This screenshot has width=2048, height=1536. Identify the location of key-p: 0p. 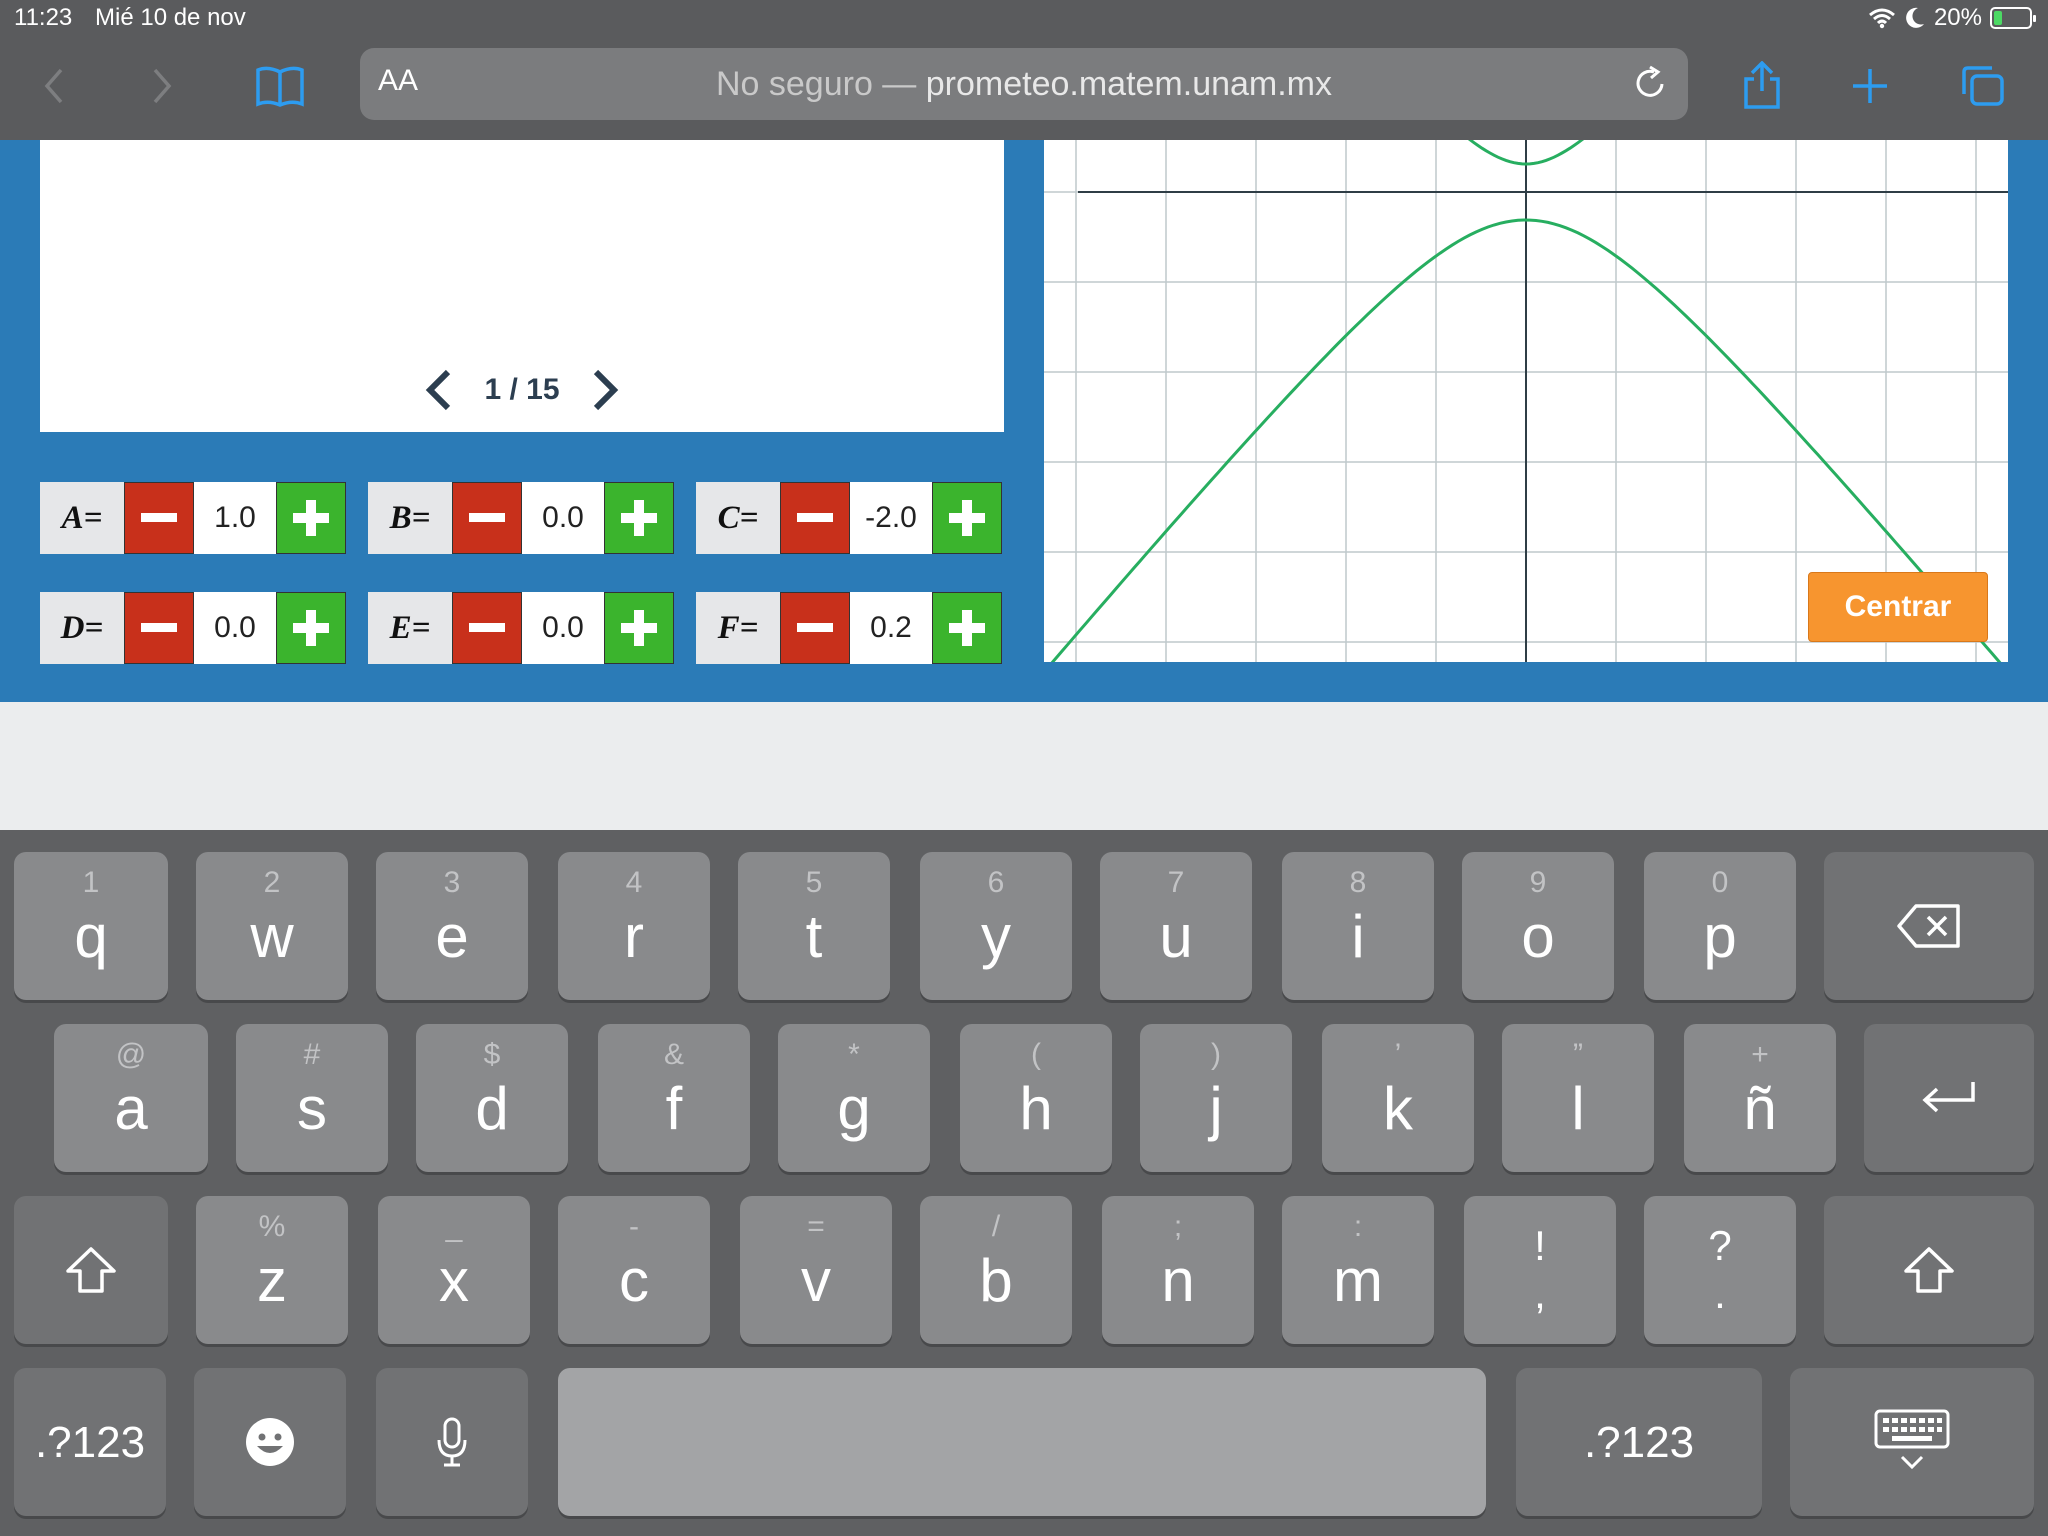
(1720, 926).